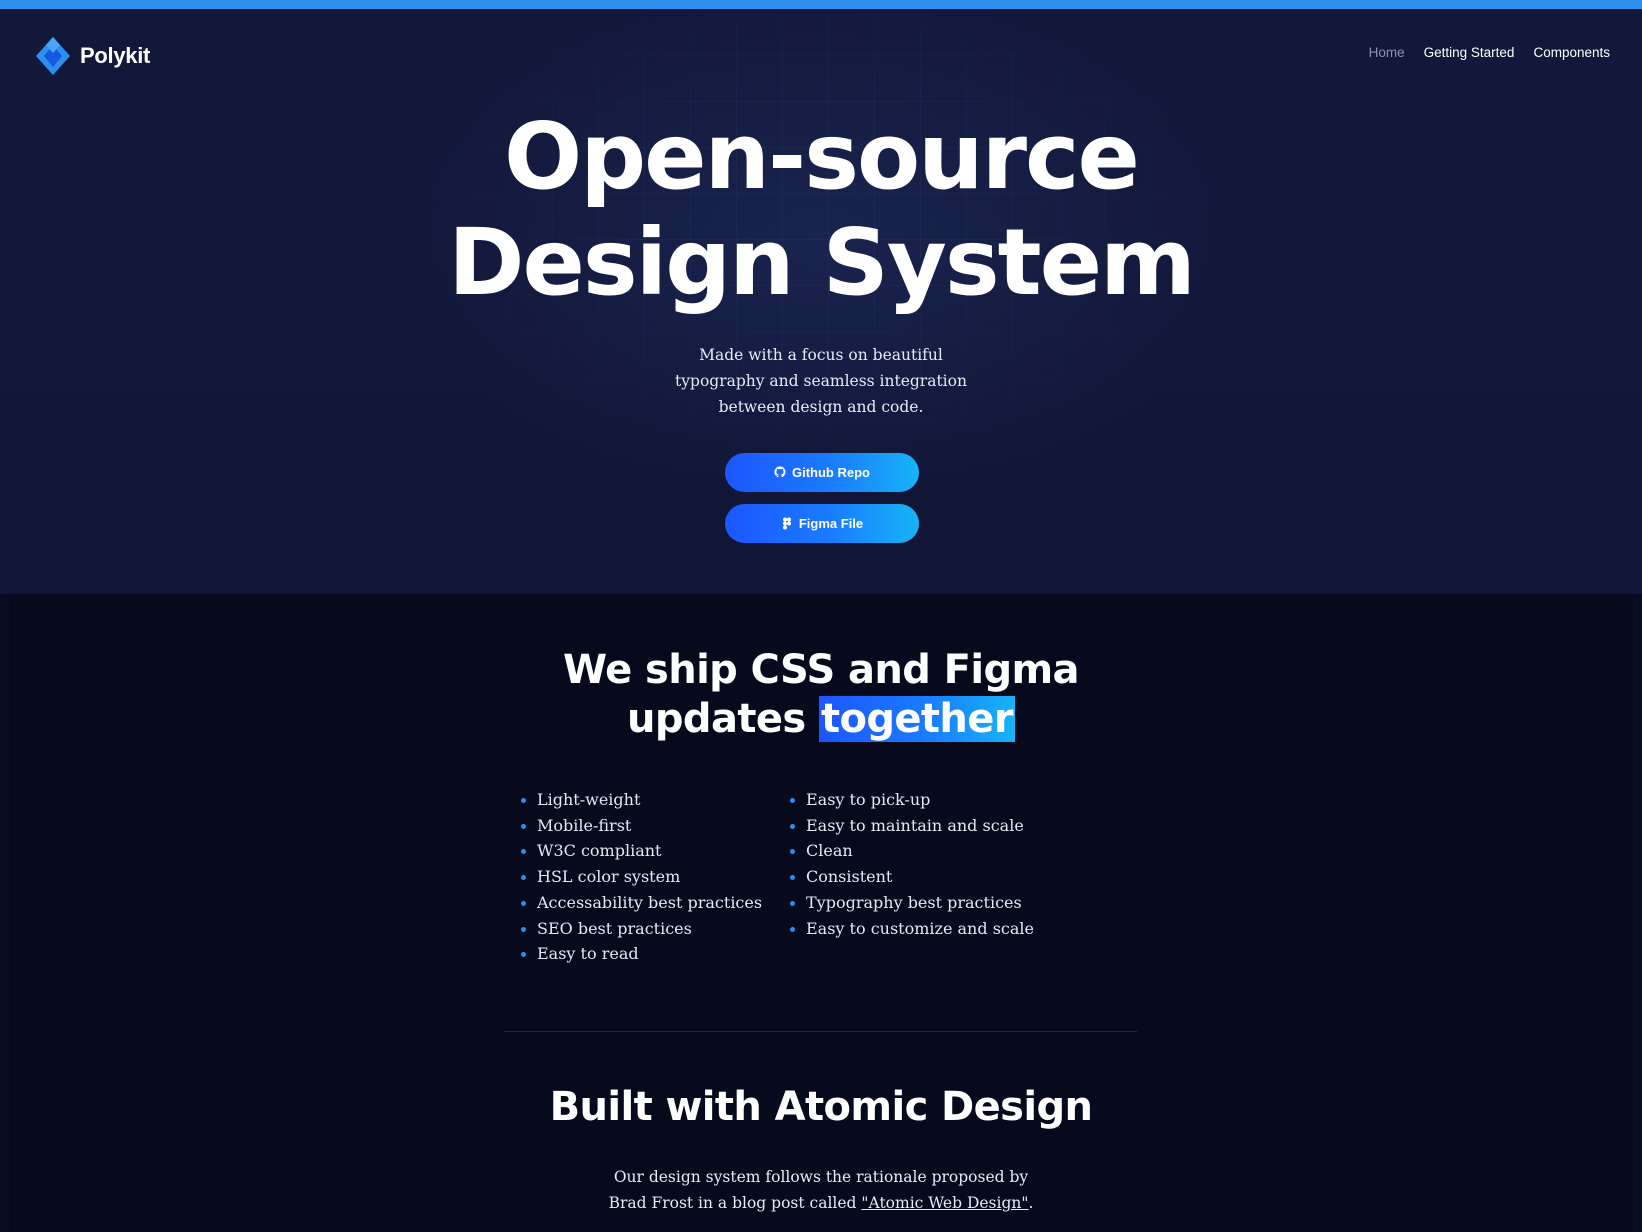  I want to click on figma-icon, so click(786, 523).